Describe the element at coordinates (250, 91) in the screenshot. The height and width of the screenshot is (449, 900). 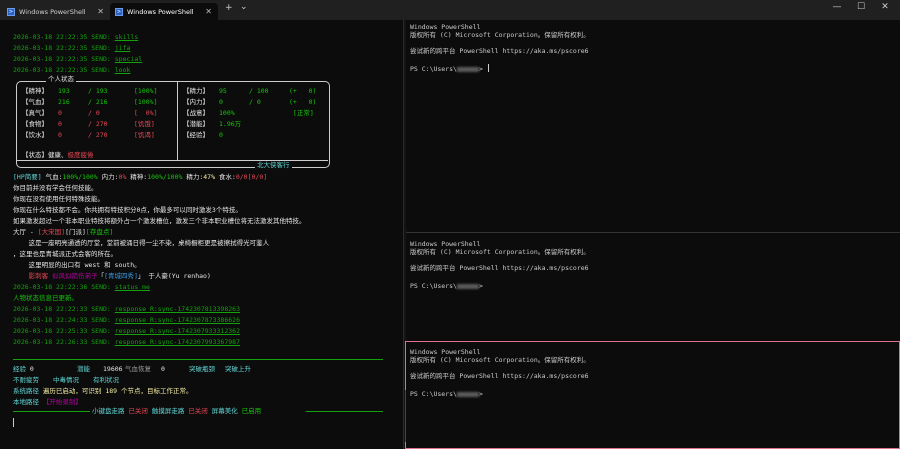
I see `stat-energy: 【精力】 95/ 100 (+ 0)` at that location.